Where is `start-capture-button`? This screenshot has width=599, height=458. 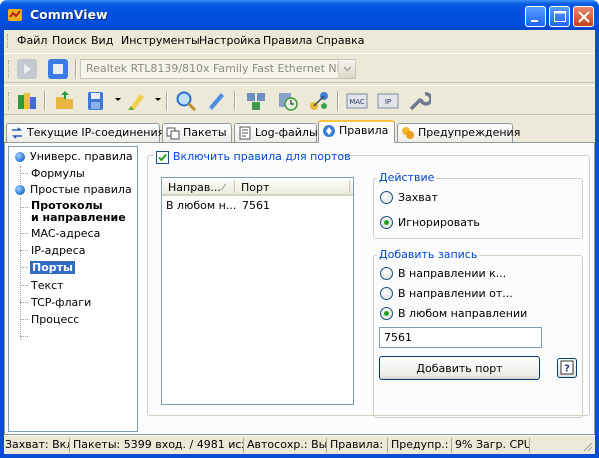
start-capture-button is located at coordinates (27, 69).